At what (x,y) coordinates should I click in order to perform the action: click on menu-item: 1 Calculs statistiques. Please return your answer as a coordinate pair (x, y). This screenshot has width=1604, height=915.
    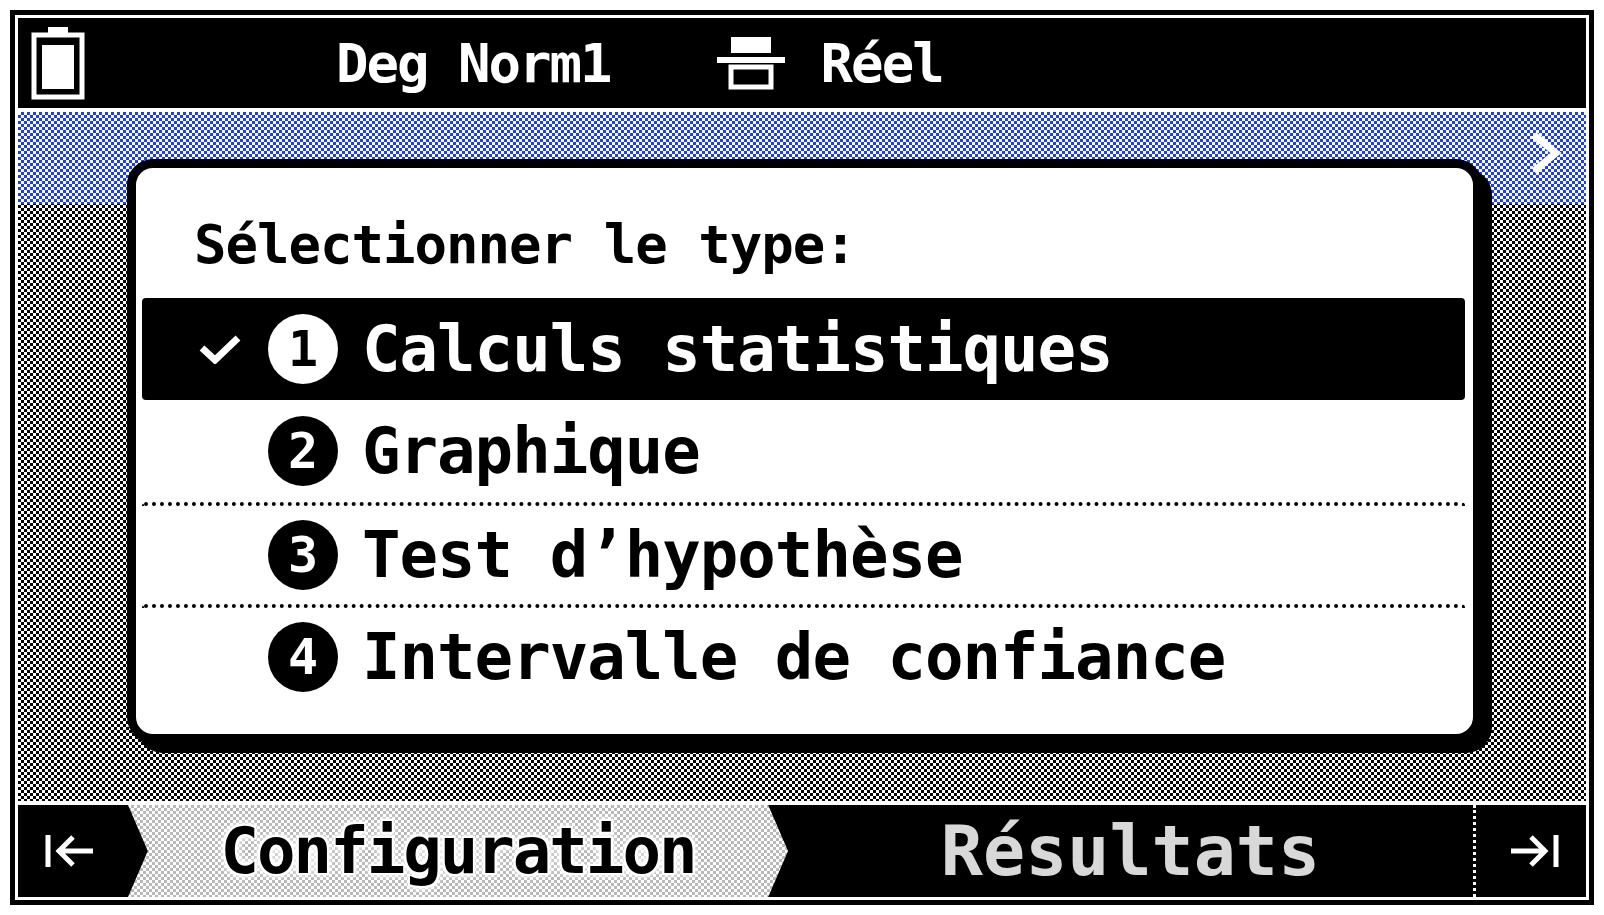
    Looking at the image, I should click on (803, 349).